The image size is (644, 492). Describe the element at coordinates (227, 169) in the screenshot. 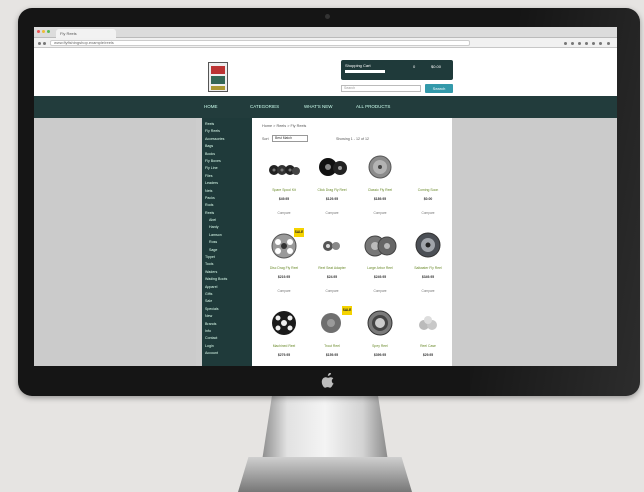

I see `sidebar-item: Fly Line` at that location.